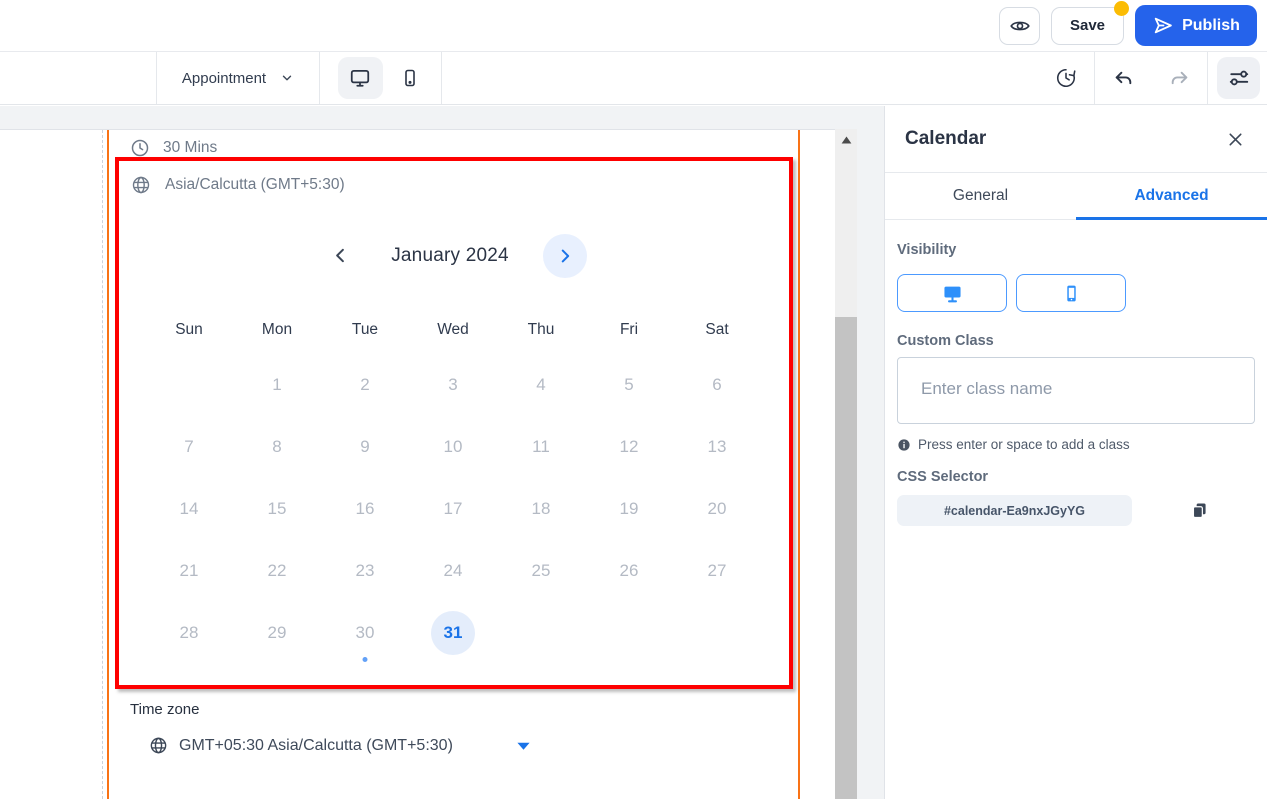  I want to click on weekday-label: Thu, so click(541, 329).